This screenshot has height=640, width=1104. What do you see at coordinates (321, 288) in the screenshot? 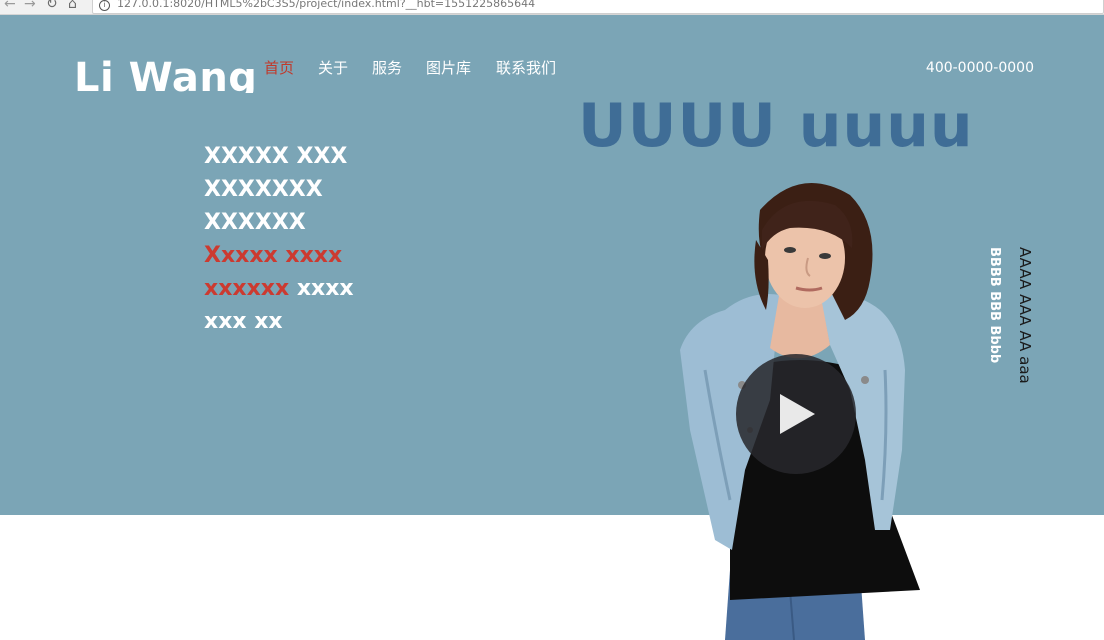
I see `hero-line-5-white: xxxx` at bounding box center [321, 288].